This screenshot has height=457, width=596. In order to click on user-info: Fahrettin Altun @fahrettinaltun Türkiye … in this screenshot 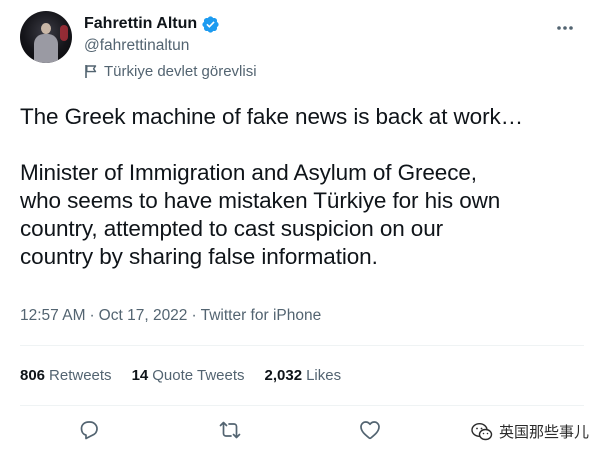, I will do `click(170, 46)`.